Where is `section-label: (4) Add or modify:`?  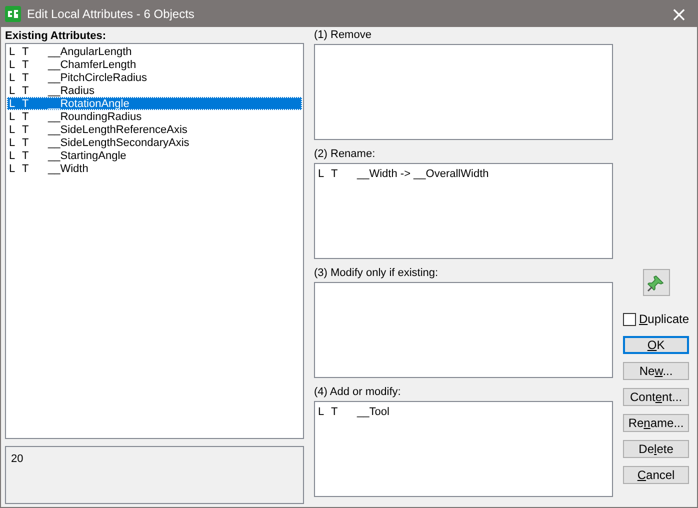
section-label: (4) Add or modify: is located at coordinates (357, 392).